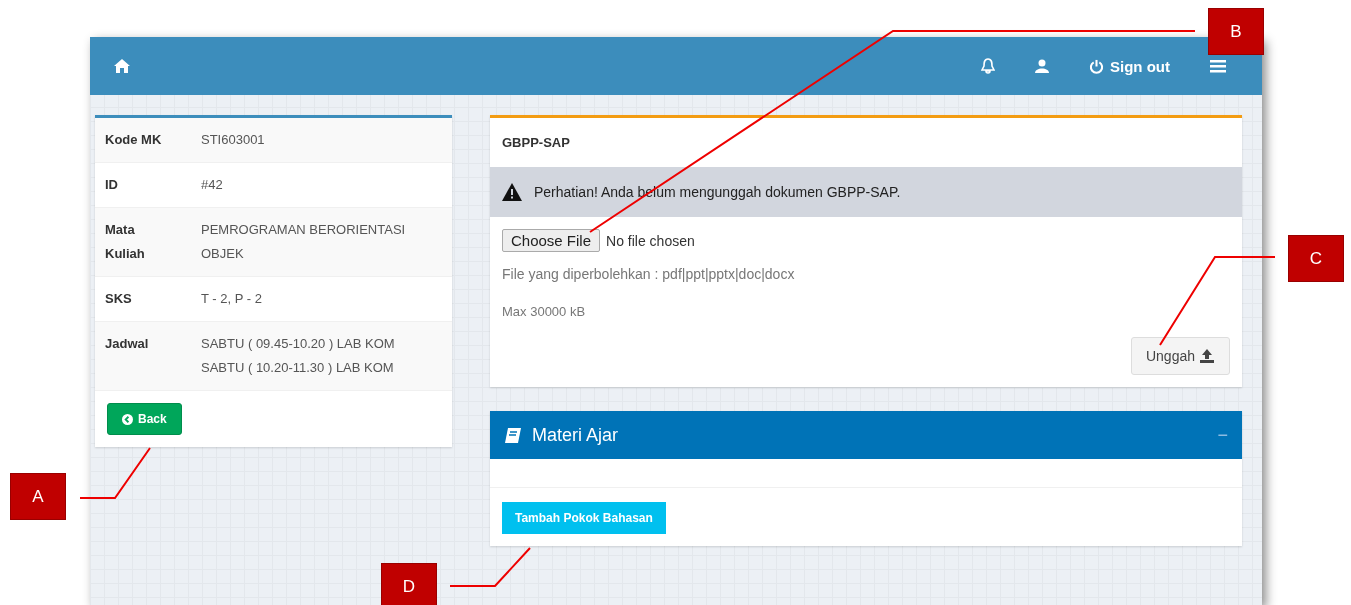 The height and width of the screenshot is (605, 1351). Describe the element at coordinates (1129, 66) in the screenshot. I see `sign-out-button: Sign out` at that location.